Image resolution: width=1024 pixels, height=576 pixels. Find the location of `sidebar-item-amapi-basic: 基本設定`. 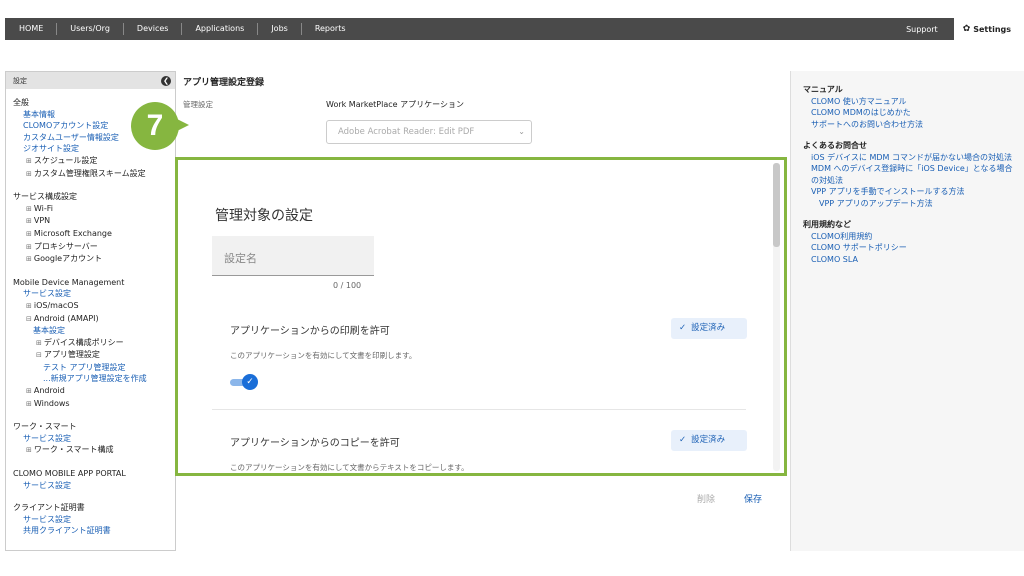

sidebar-item-amapi-basic: 基本設定 is located at coordinates (94, 331).